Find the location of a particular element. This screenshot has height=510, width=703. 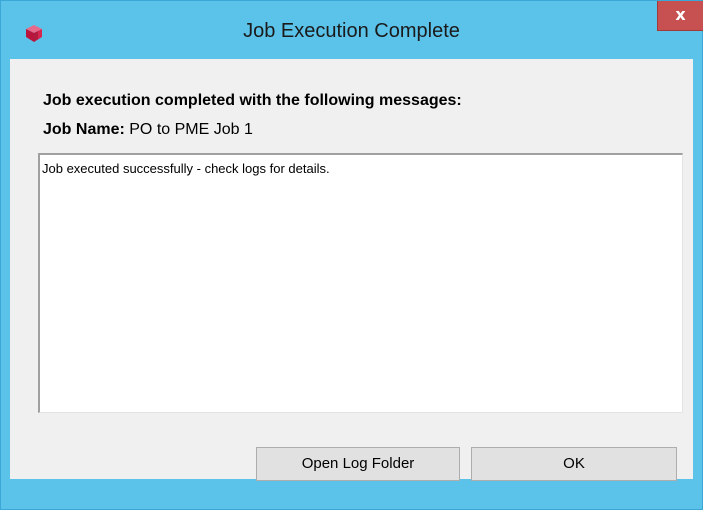

open-log-folder-button: Open Log Folder is located at coordinates (358, 464).